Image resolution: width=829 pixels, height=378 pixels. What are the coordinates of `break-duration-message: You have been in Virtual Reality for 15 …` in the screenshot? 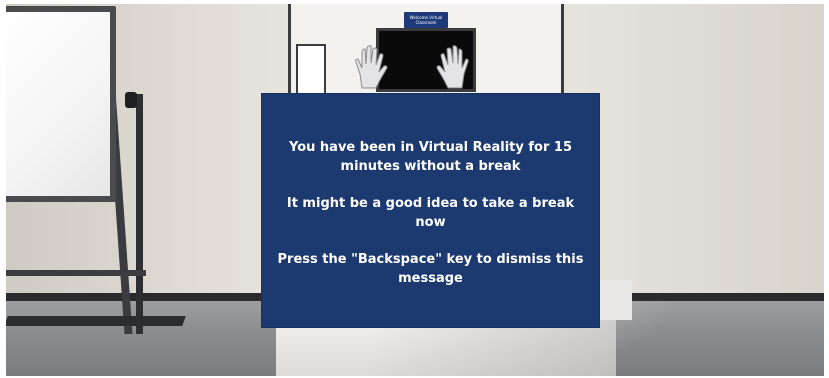 It's located at (430, 157).